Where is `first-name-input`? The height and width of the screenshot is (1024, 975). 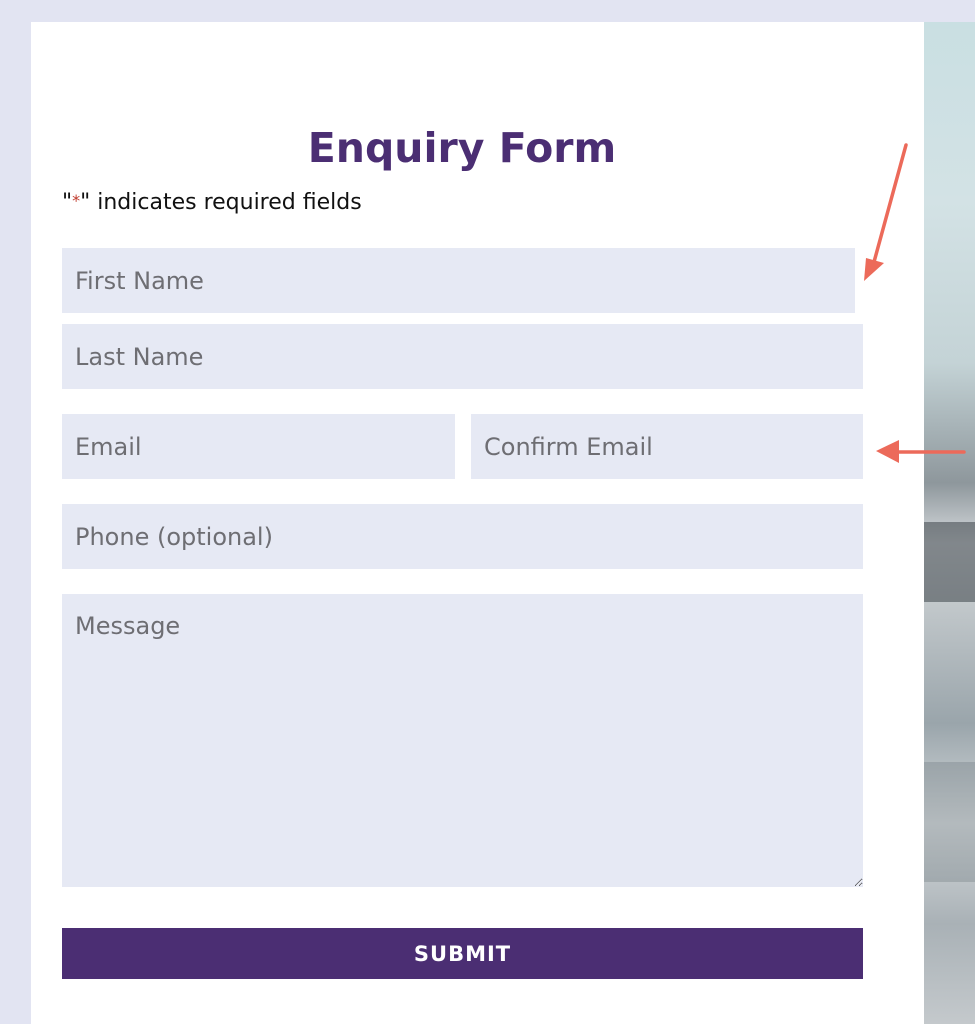
first-name-input is located at coordinates (458, 280).